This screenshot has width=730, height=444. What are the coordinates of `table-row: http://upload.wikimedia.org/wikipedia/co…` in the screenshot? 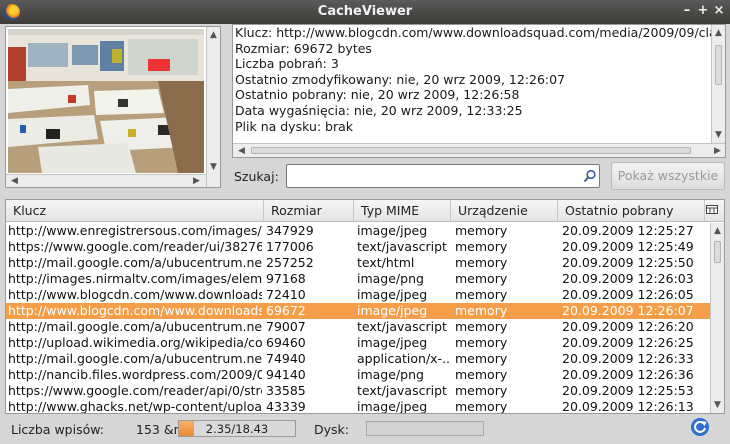 It's located at (359, 343).